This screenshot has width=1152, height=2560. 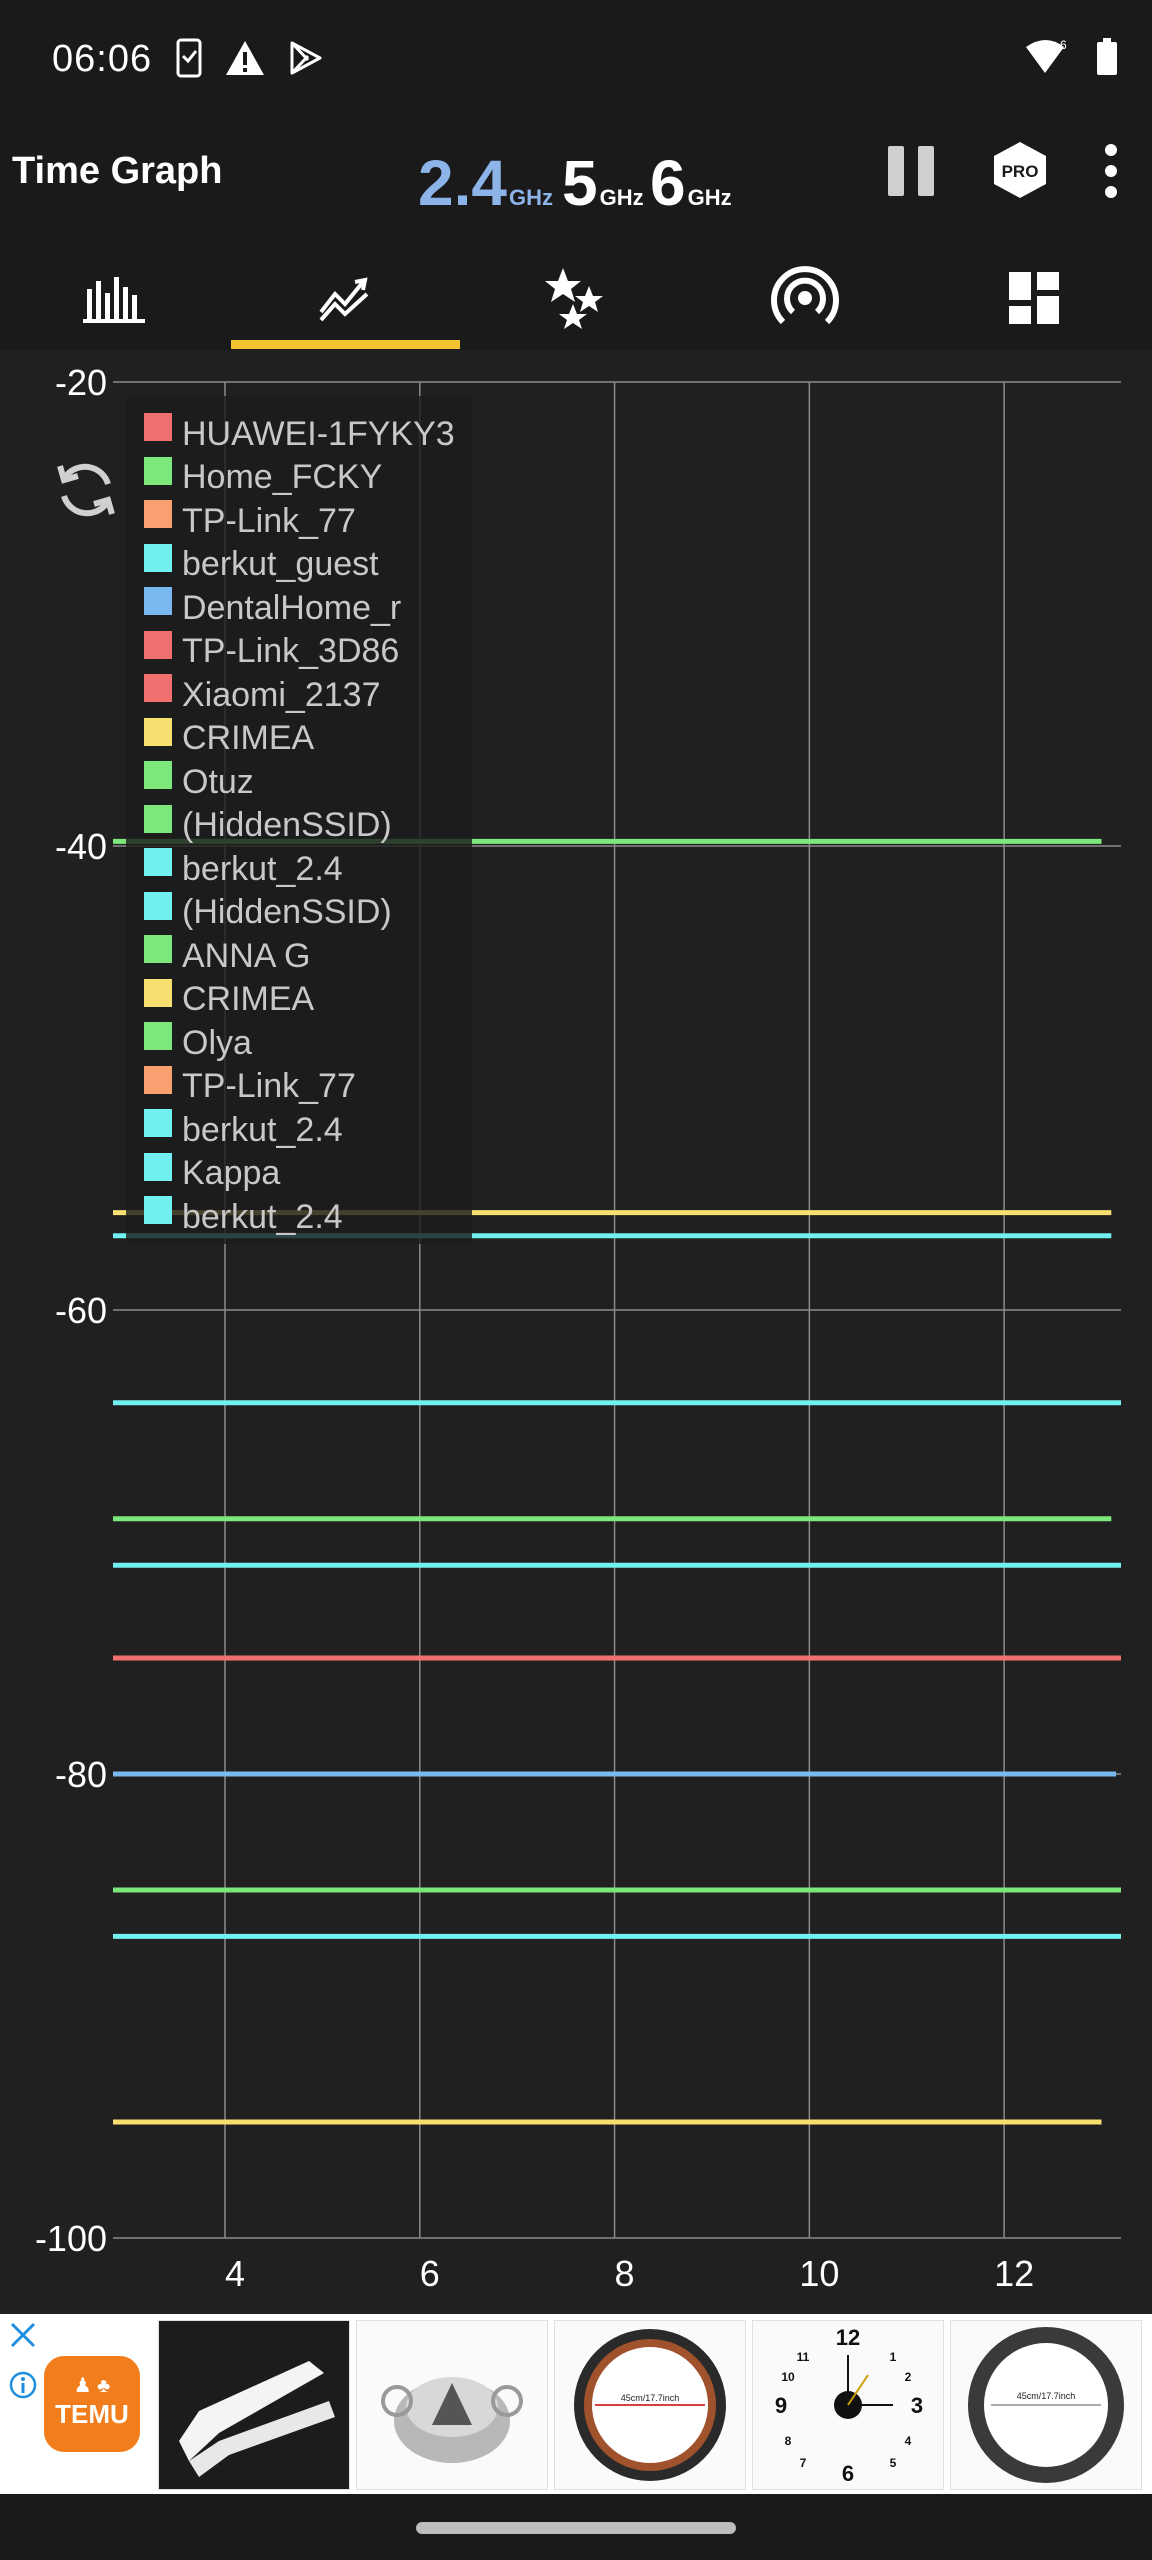 I want to click on band-5ghz-button: 5GHz, so click(x=603, y=183).